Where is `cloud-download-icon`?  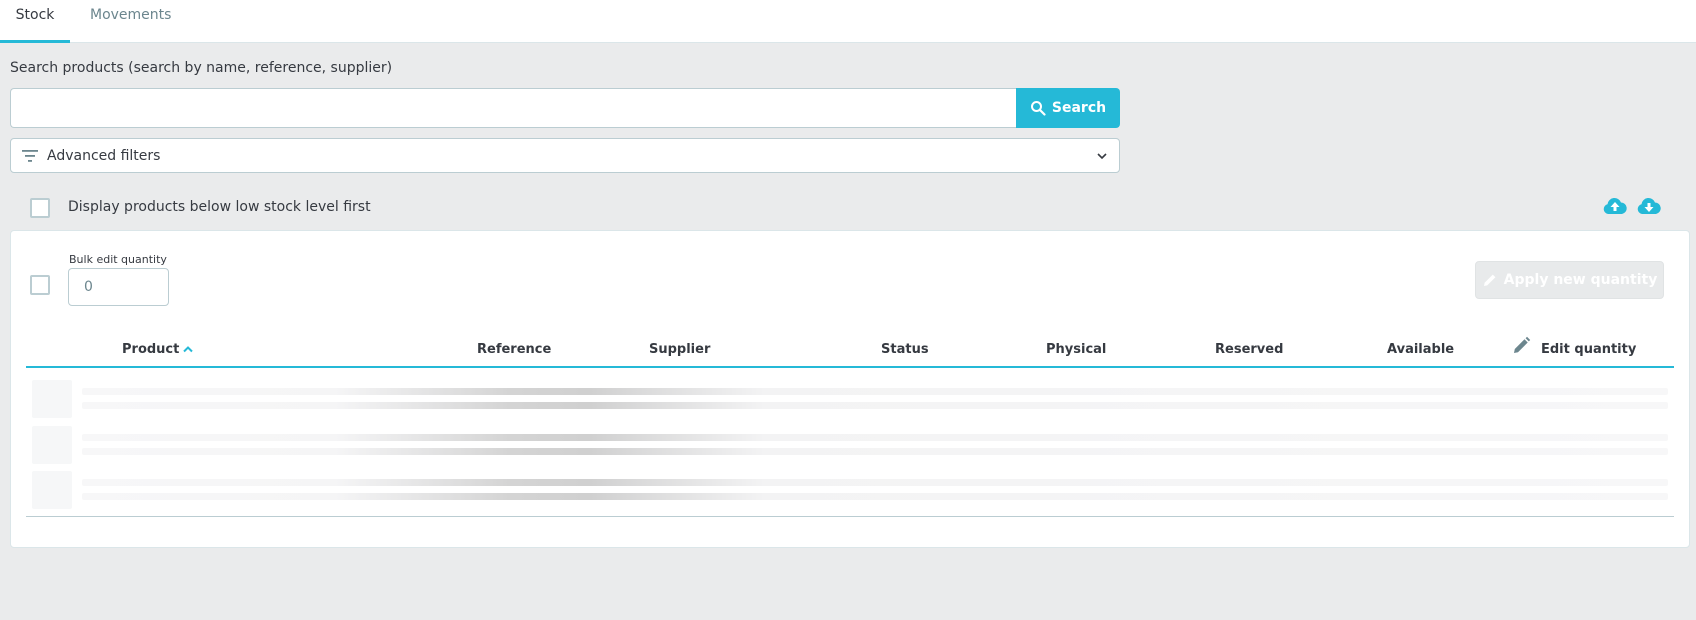
cloud-download-icon is located at coordinates (1649, 206).